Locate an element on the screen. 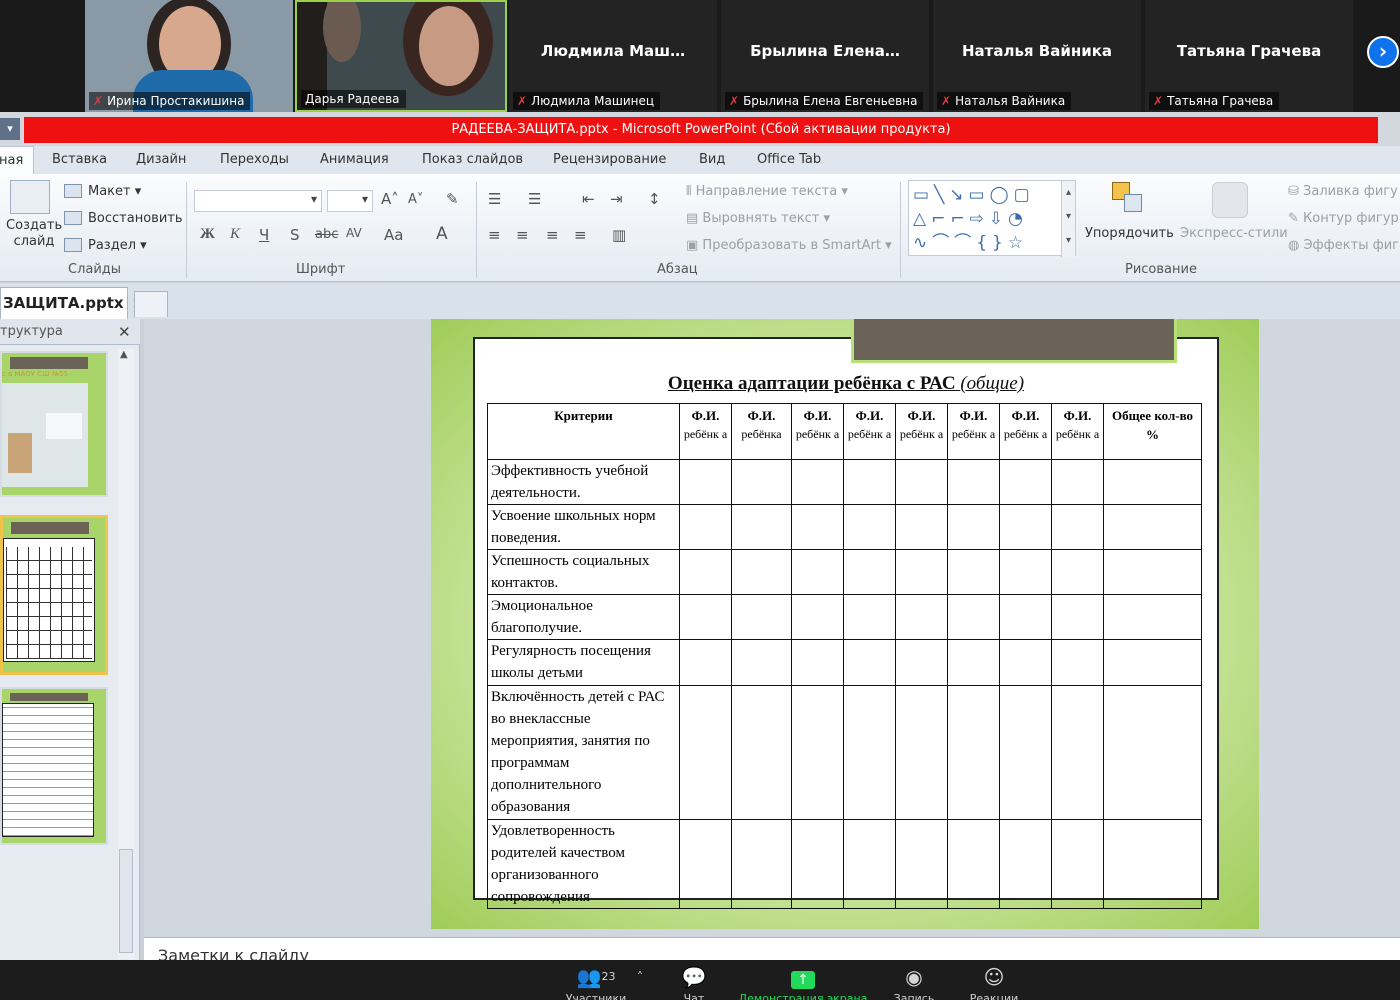 The image size is (1400, 1000). shapes-gallery: ▭╲↘▭◯▢ △⌐⌐⇨⇩◔ ∿⌒⌒{}☆ ▴ ▾ ▾ is located at coordinates (992, 218).